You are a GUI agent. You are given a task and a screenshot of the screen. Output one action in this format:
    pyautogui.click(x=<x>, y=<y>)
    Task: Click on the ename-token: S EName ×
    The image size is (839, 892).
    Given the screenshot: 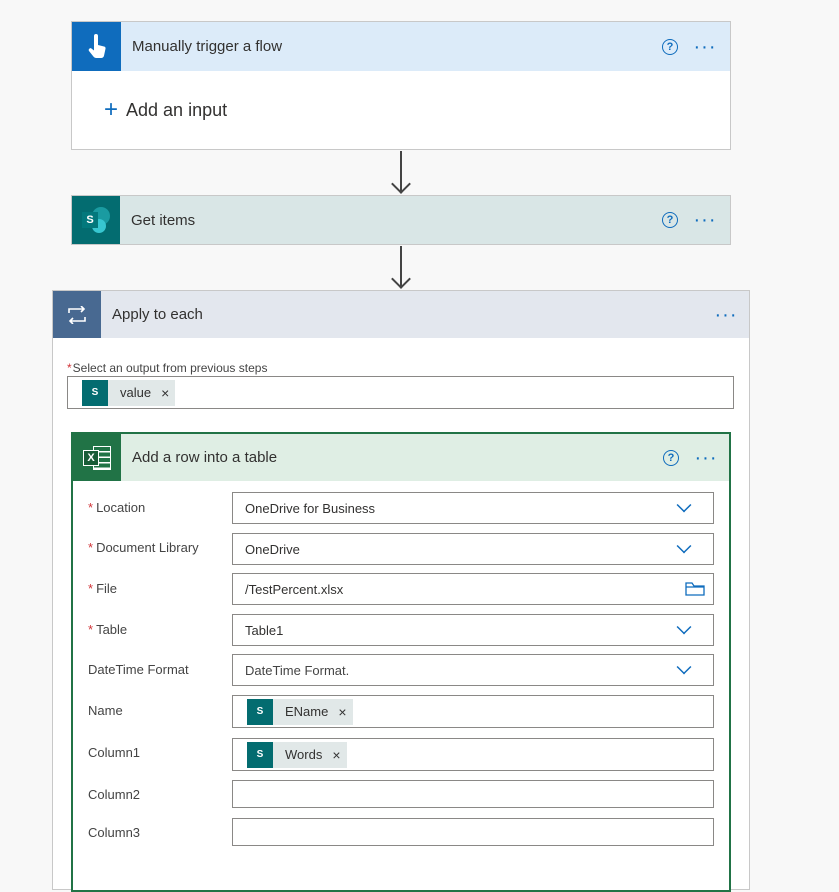 What is the action you would take?
    pyautogui.click(x=300, y=711)
    